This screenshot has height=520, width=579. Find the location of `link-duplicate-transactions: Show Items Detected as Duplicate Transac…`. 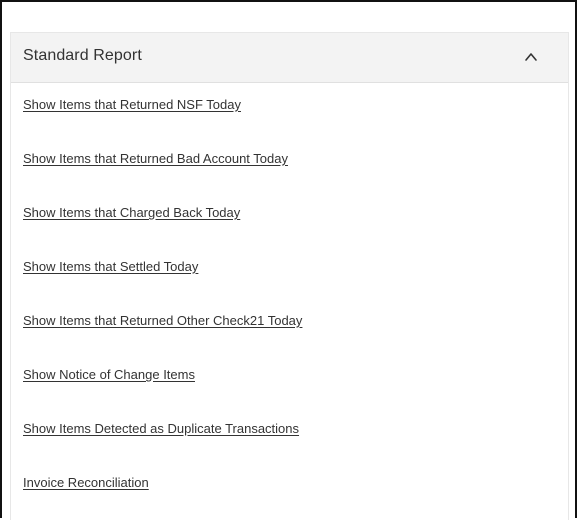

link-duplicate-transactions: Show Items Detected as Duplicate Transac… is located at coordinates (161, 428).